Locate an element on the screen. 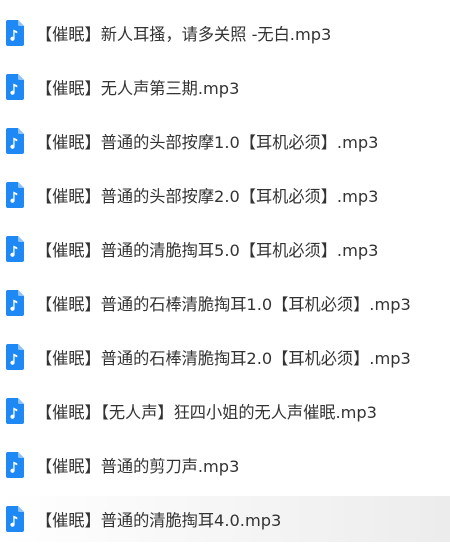 This screenshot has height=545, width=450. file-row: 【催眠】【无人声】狂四小姐的无人声催眠.mp3 is located at coordinates (225, 411).